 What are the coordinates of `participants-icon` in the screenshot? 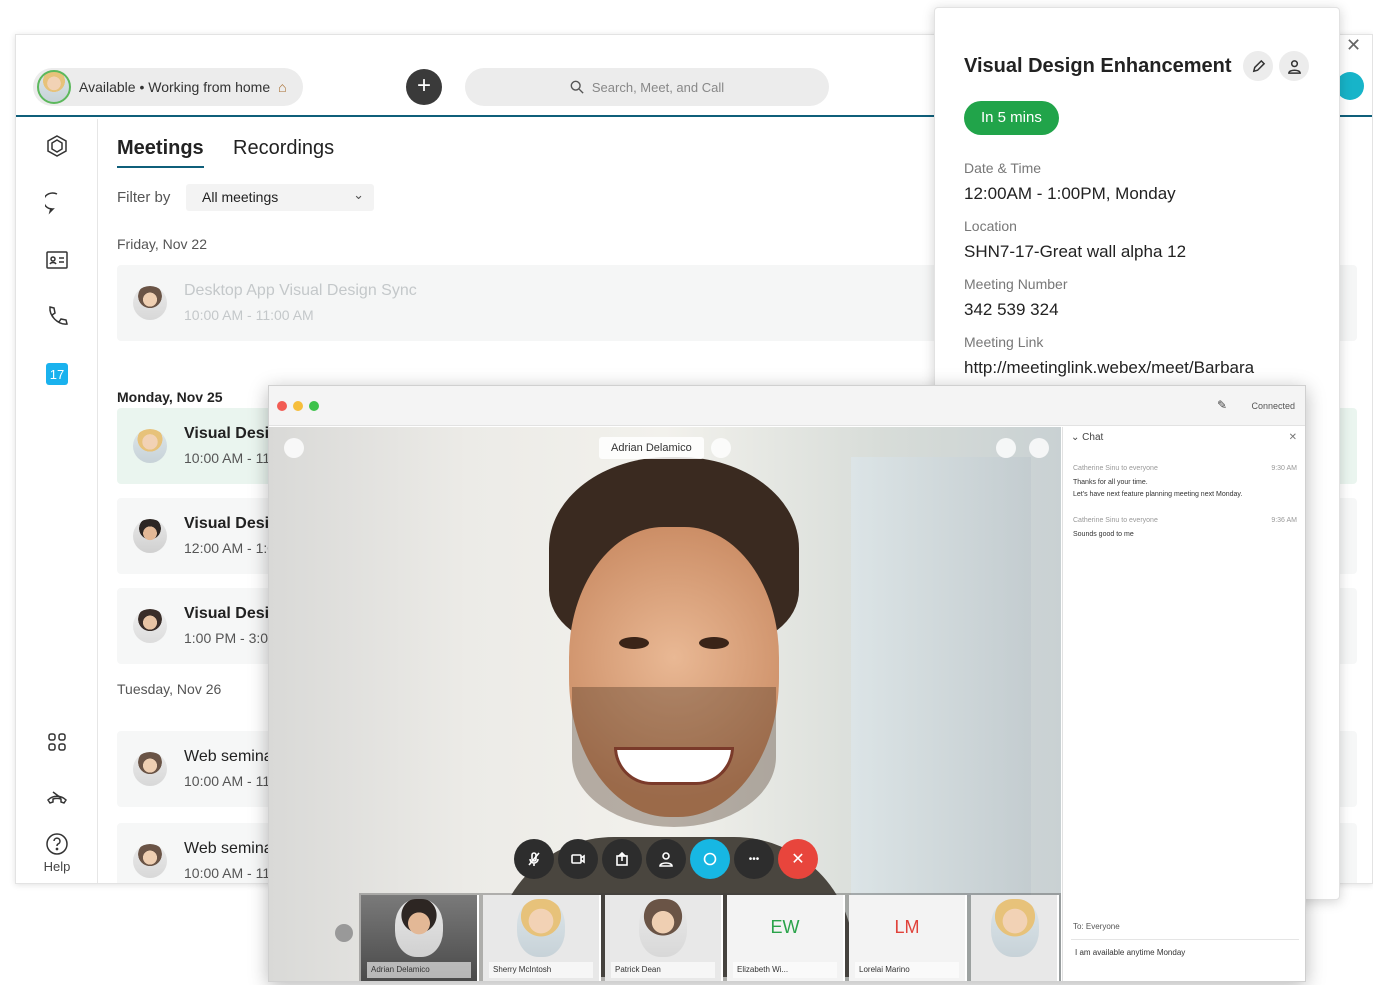 It's located at (666, 859).